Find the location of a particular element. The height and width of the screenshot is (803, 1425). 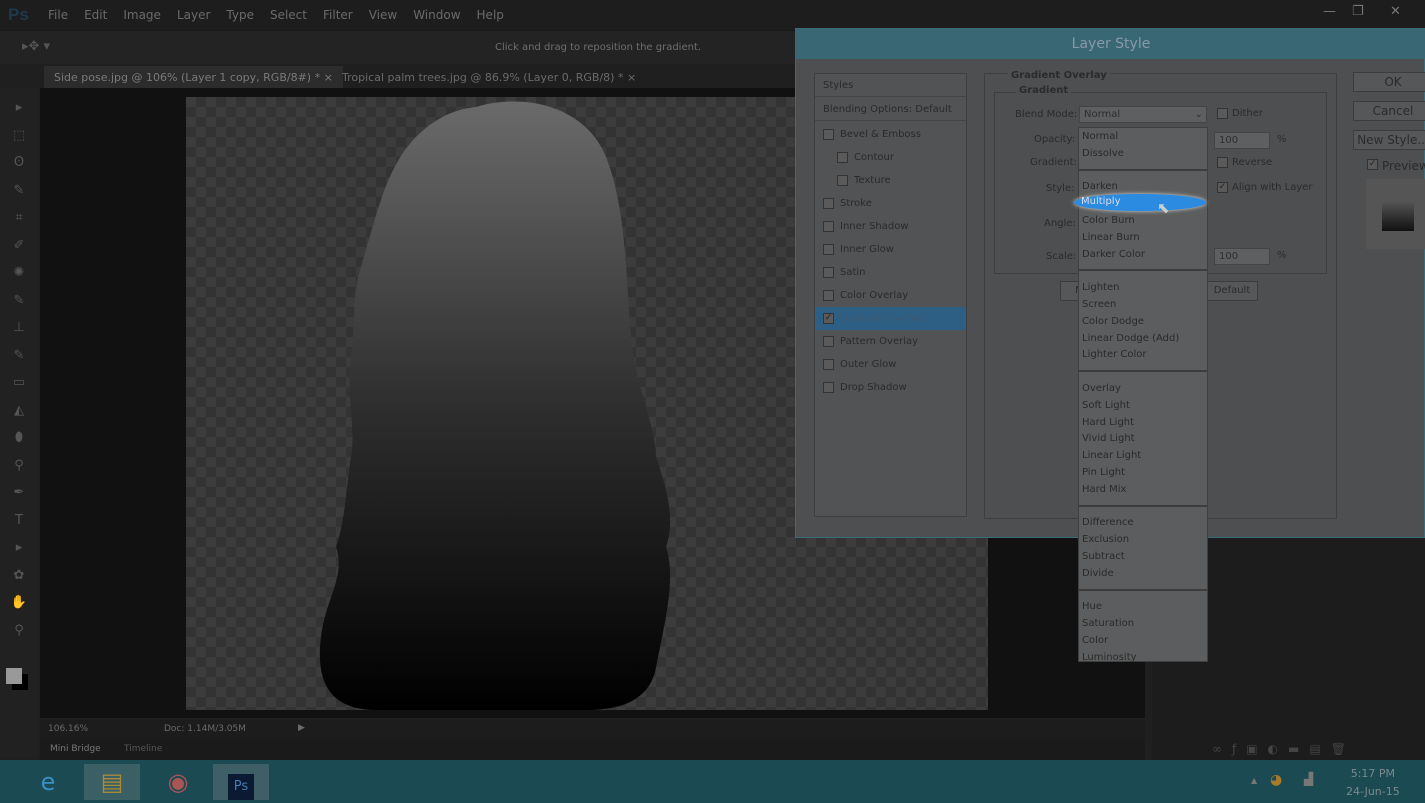

tool-icon: ⊥ is located at coordinates (19, 328).